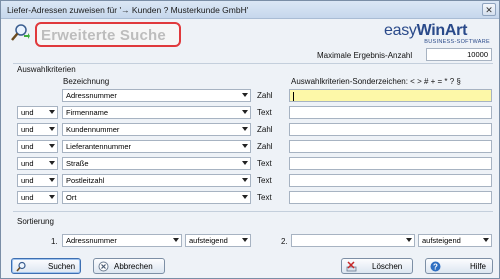 This screenshot has height=279, width=500. I want to click on criteria-field-select: Lieferantennummer, so click(156, 146).